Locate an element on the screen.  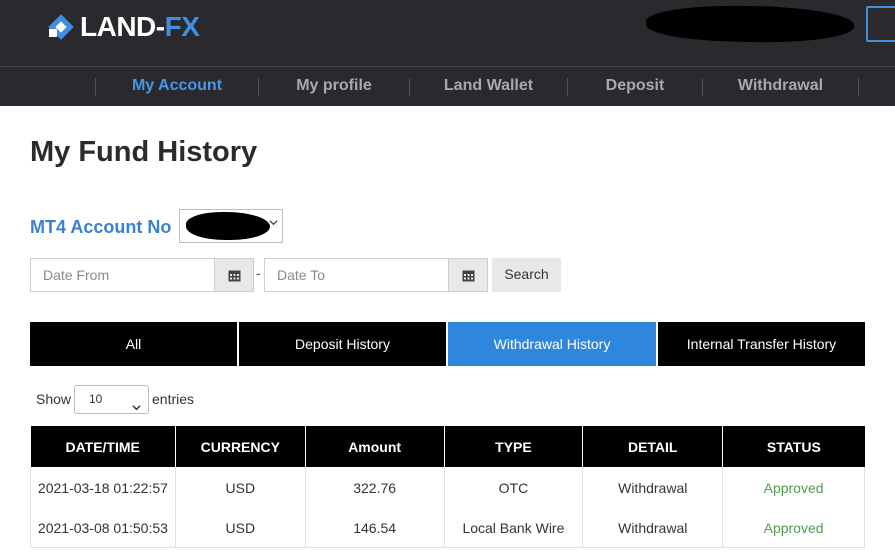
nav-land-wallet: Land Wallet is located at coordinates (488, 87).